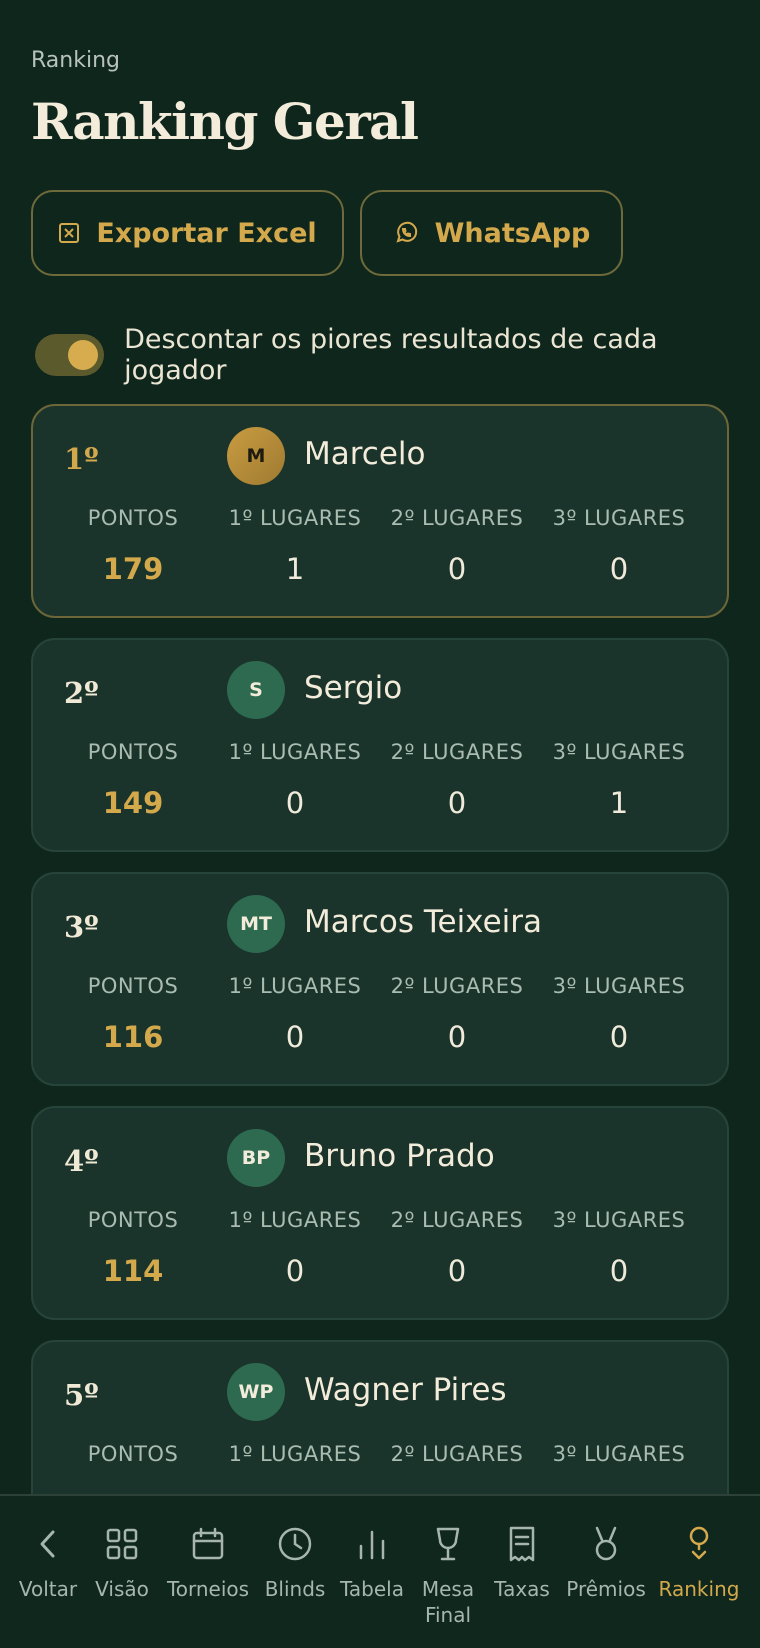 The width and height of the screenshot is (760, 1648). I want to click on clock-icon, so click(295, 1544).